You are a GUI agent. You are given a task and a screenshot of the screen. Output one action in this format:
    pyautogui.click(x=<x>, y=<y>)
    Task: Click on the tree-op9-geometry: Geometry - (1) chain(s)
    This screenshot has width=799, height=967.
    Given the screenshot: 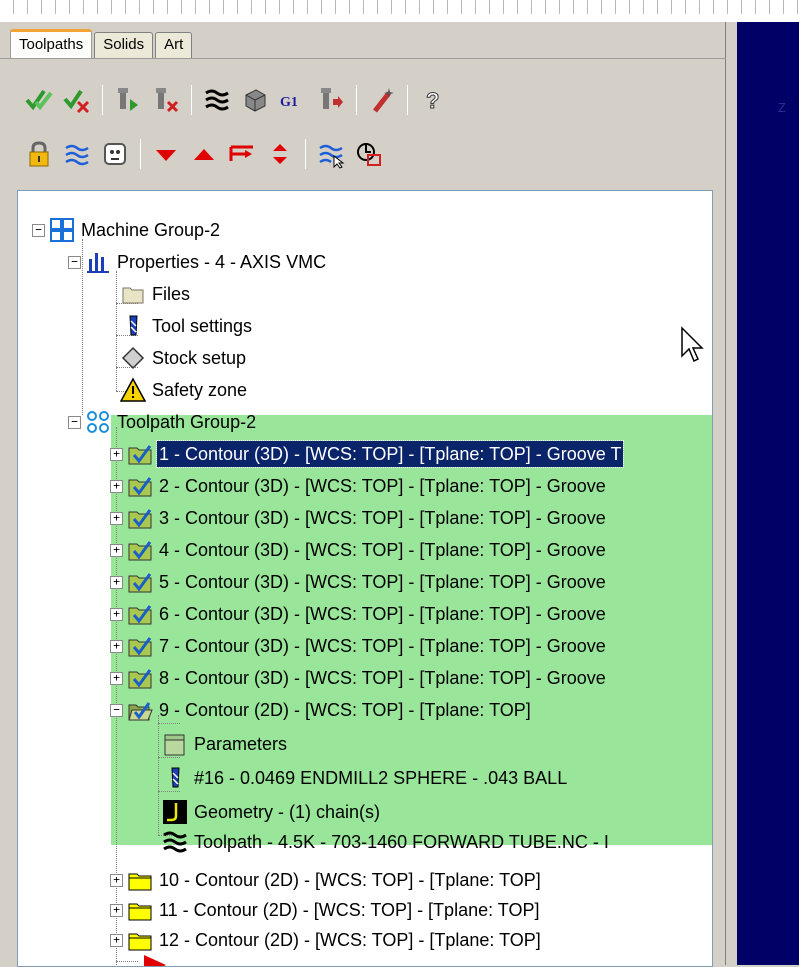 What is the action you would take?
    pyautogui.click(x=270, y=812)
    